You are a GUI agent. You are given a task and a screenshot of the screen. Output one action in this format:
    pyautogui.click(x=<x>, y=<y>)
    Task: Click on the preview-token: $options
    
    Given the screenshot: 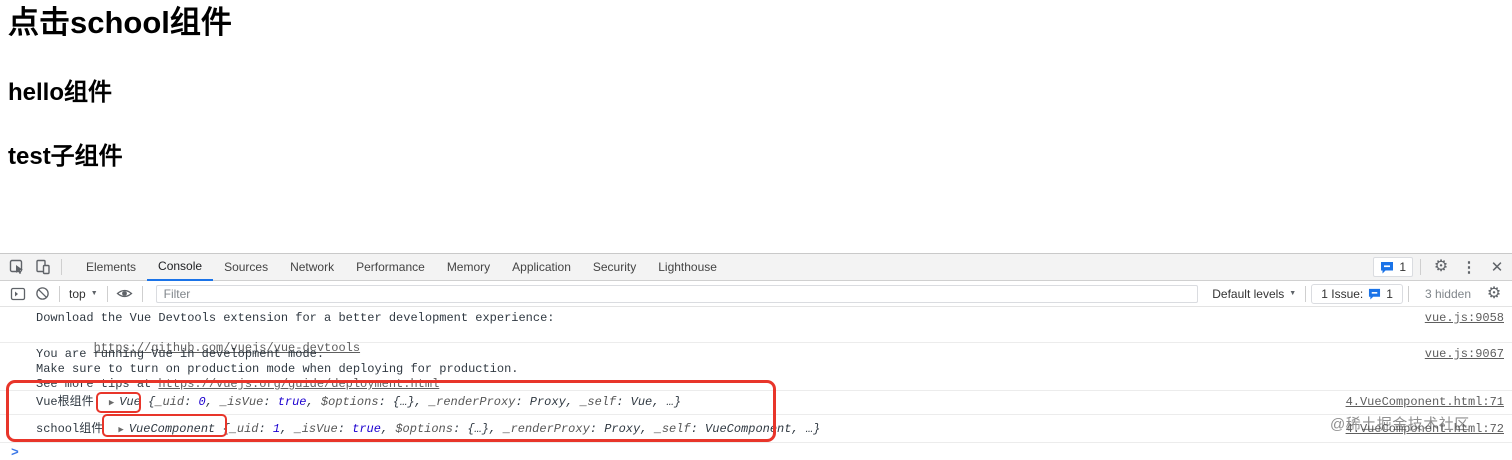 What is the action you would take?
    pyautogui.click(x=349, y=402)
    